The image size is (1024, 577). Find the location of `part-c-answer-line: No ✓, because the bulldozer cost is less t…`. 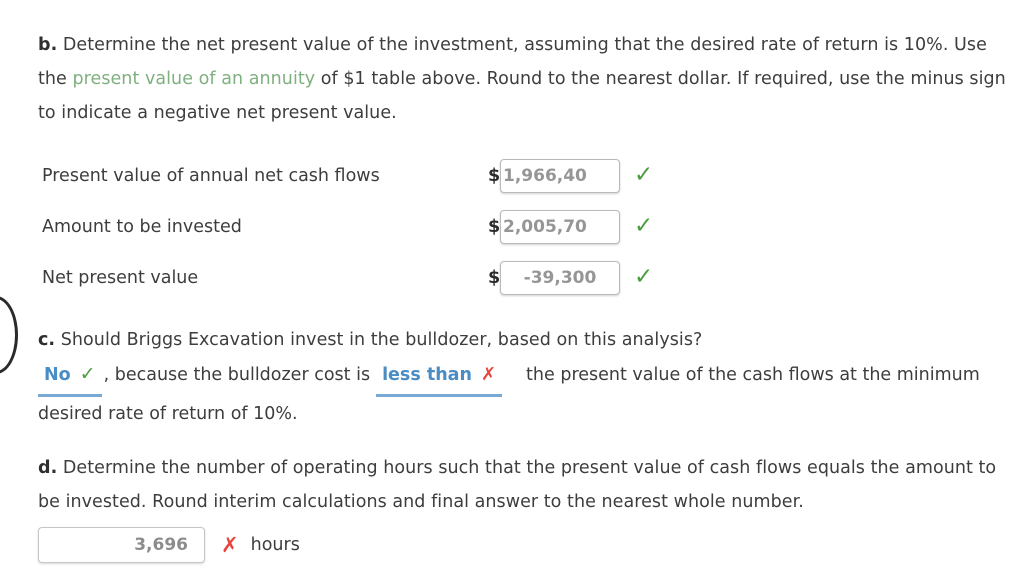

part-c-answer-line: No ✓, because the bulldozer cost is less t… is located at coordinates (524, 394).